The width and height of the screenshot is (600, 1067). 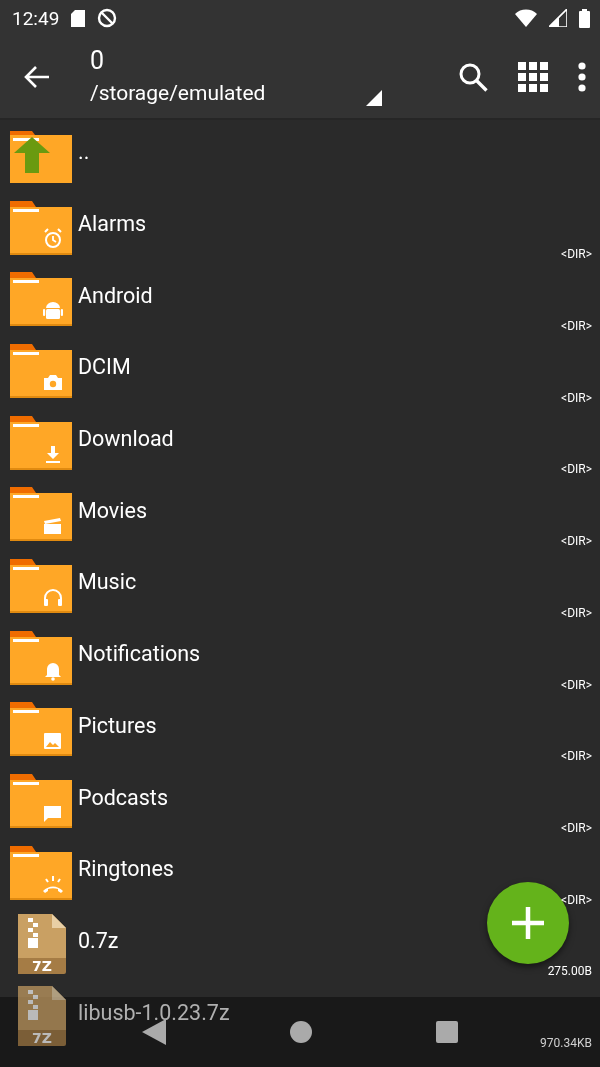 What do you see at coordinates (447, 1032) in the screenshot?
I see `nav-recents-icon` at bounding box center [447, 1032].